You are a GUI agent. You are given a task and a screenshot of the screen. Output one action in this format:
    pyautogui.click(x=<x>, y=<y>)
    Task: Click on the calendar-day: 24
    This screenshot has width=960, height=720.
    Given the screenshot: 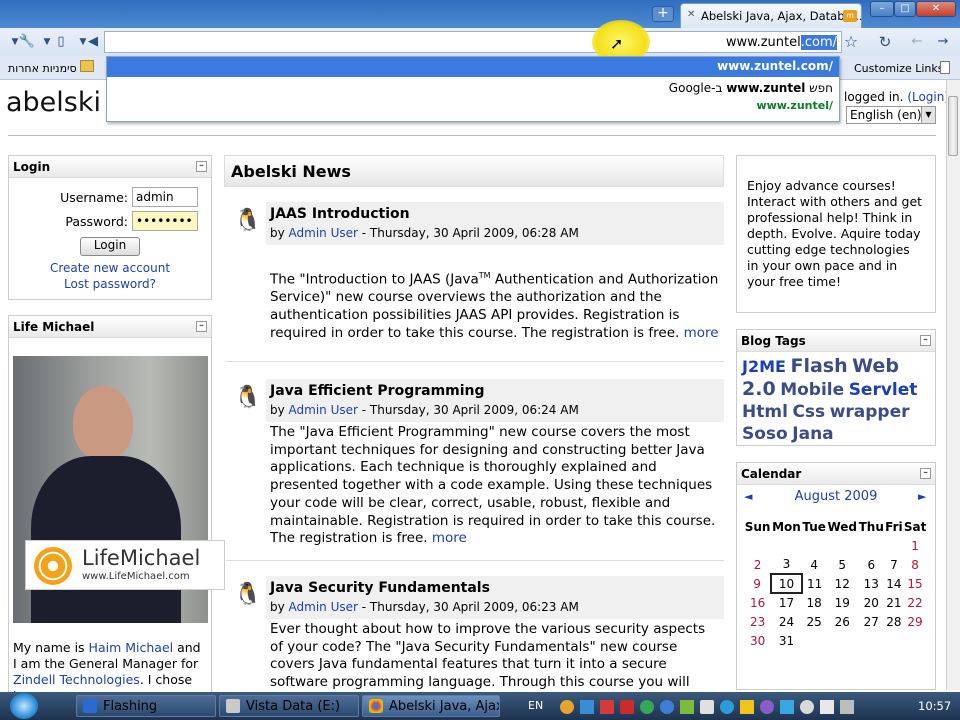 What is the action you would take?
    pyautogui.click(x=786, y=621)
    